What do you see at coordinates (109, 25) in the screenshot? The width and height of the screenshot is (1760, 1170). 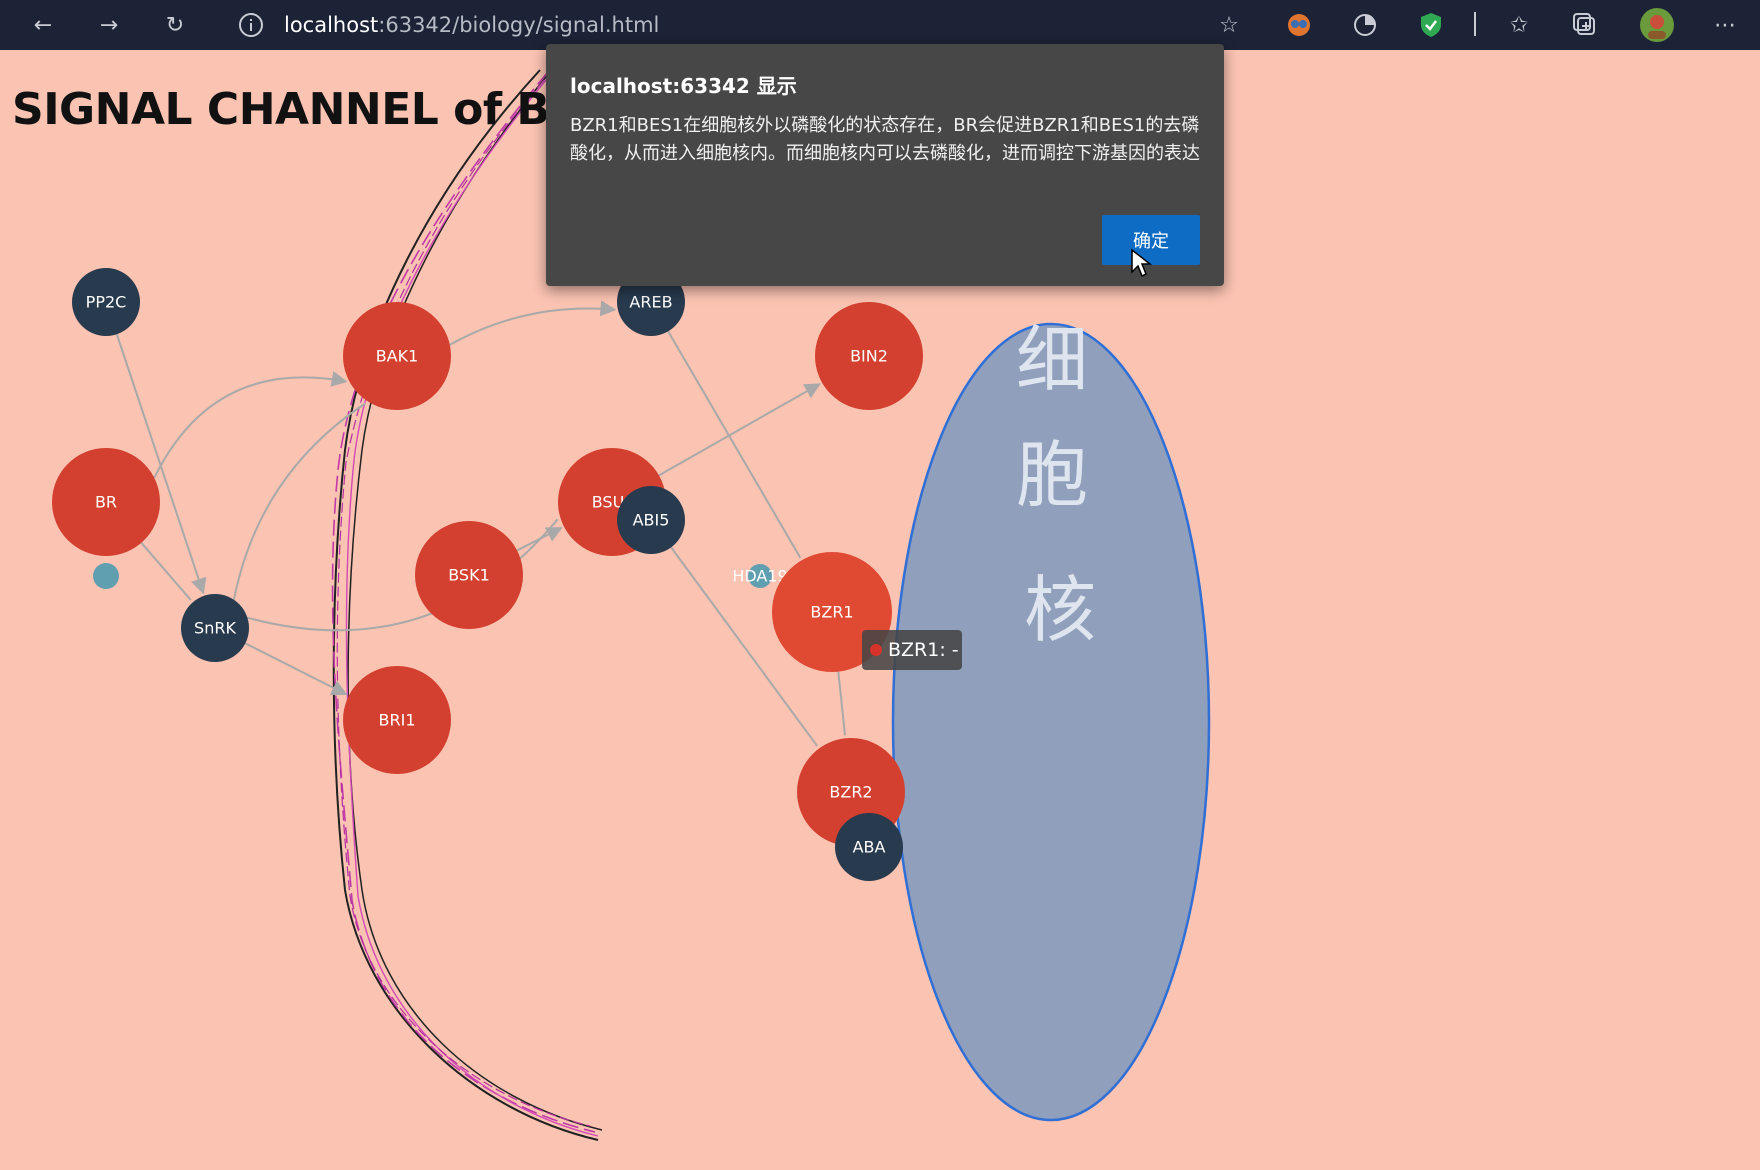 I see `forward-arrow-icon: →` at bounding box center [109, 25].